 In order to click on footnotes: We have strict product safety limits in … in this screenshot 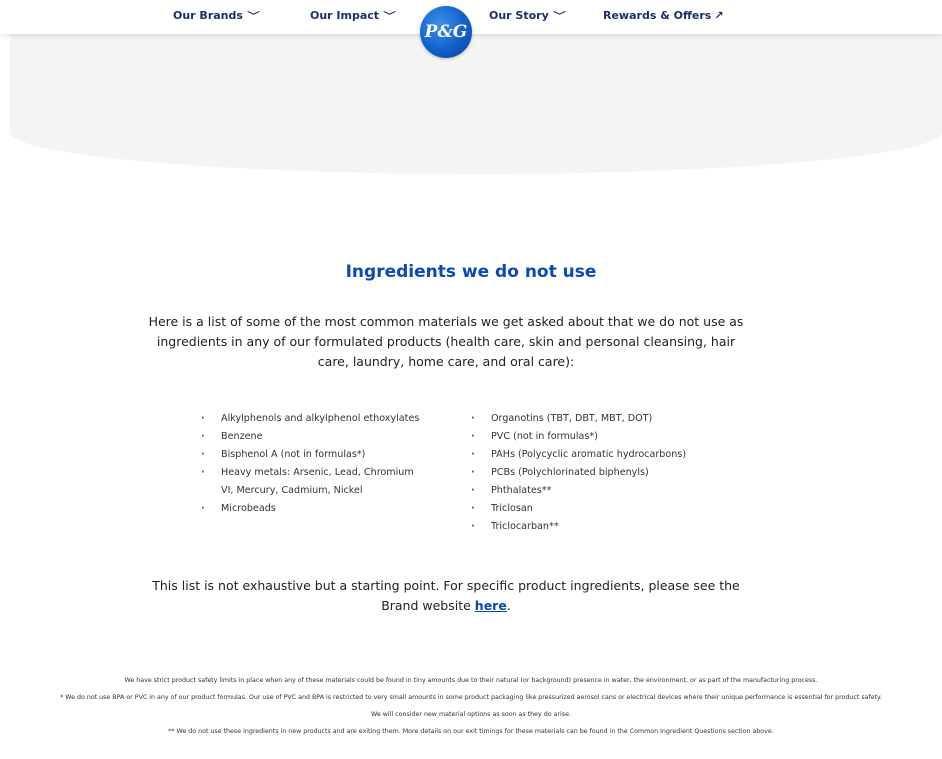, I will do `click(471, 706)`.